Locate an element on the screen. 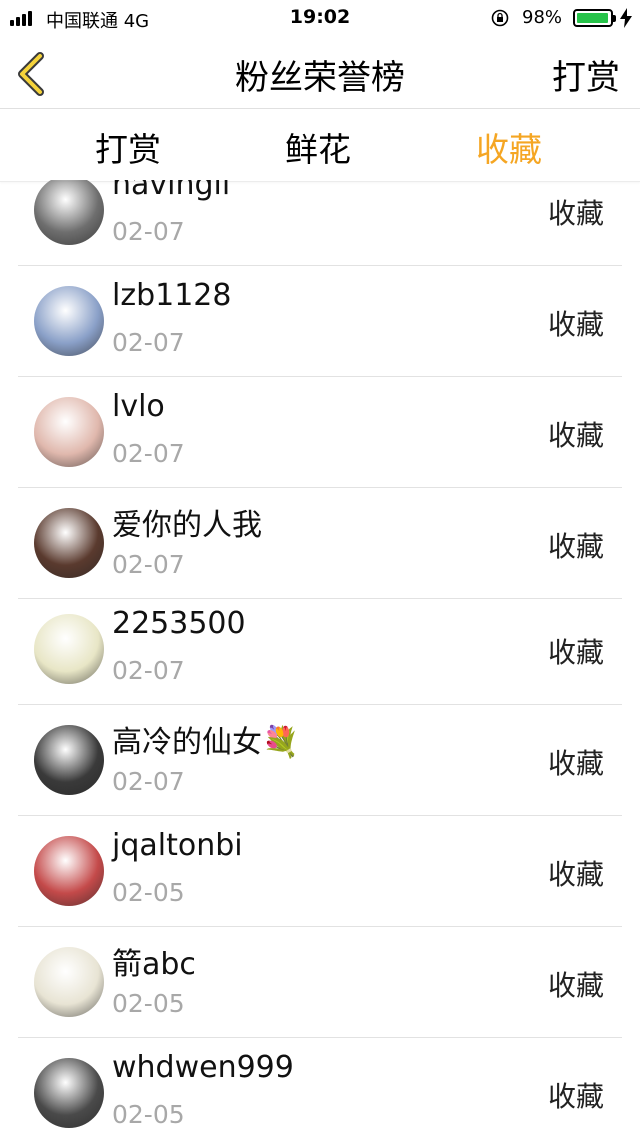  list-item: jqaltonbi 02-05 收藏 is located at coordinates (320, 871).